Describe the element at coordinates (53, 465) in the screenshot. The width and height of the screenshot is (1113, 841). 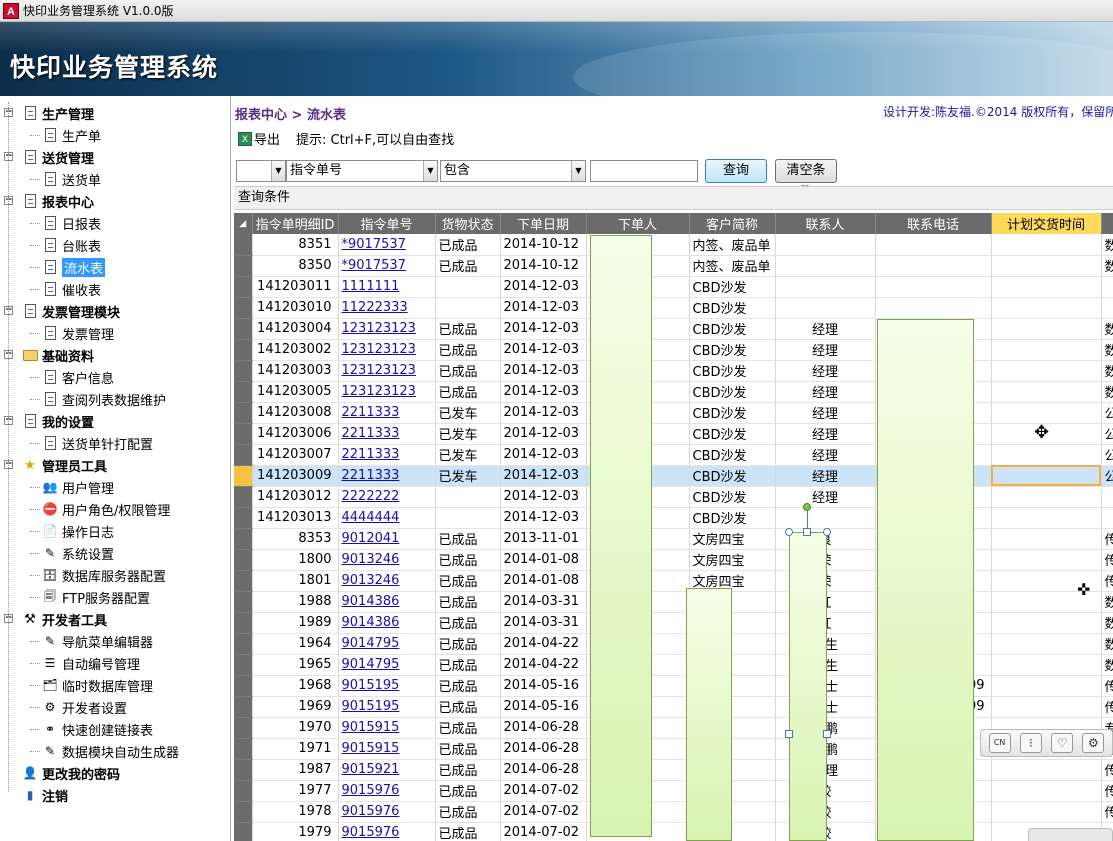
I see `tree-group: − ★ 管理员工具` at that location.